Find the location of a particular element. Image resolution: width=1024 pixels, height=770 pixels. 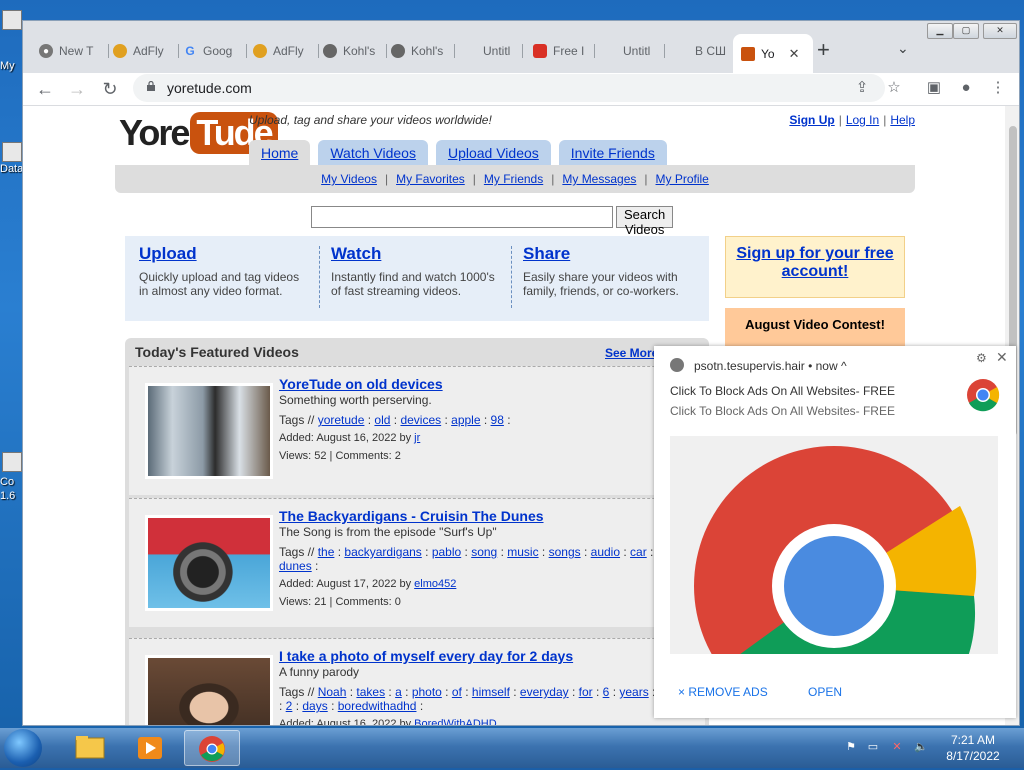

tag-link: takes is located at coordinates (370, 692).